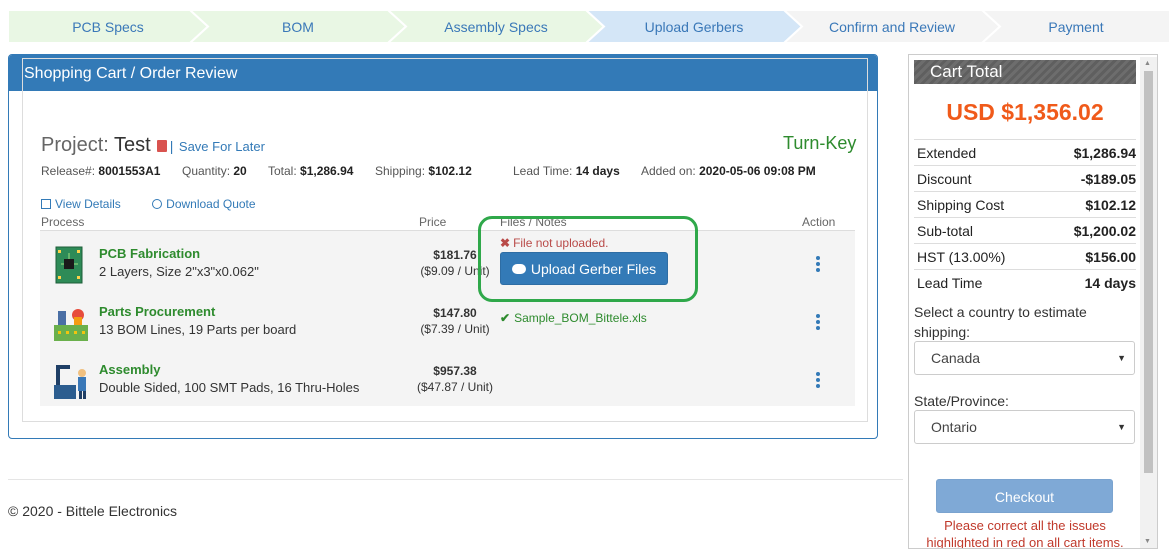 Image resolution: width=1170 pixels, height=557 pixels. Describe the element at coordinates (1025, 256) in the screenshot. I see `cart-row-tax: HST (13.00%) $156.00` at that location.